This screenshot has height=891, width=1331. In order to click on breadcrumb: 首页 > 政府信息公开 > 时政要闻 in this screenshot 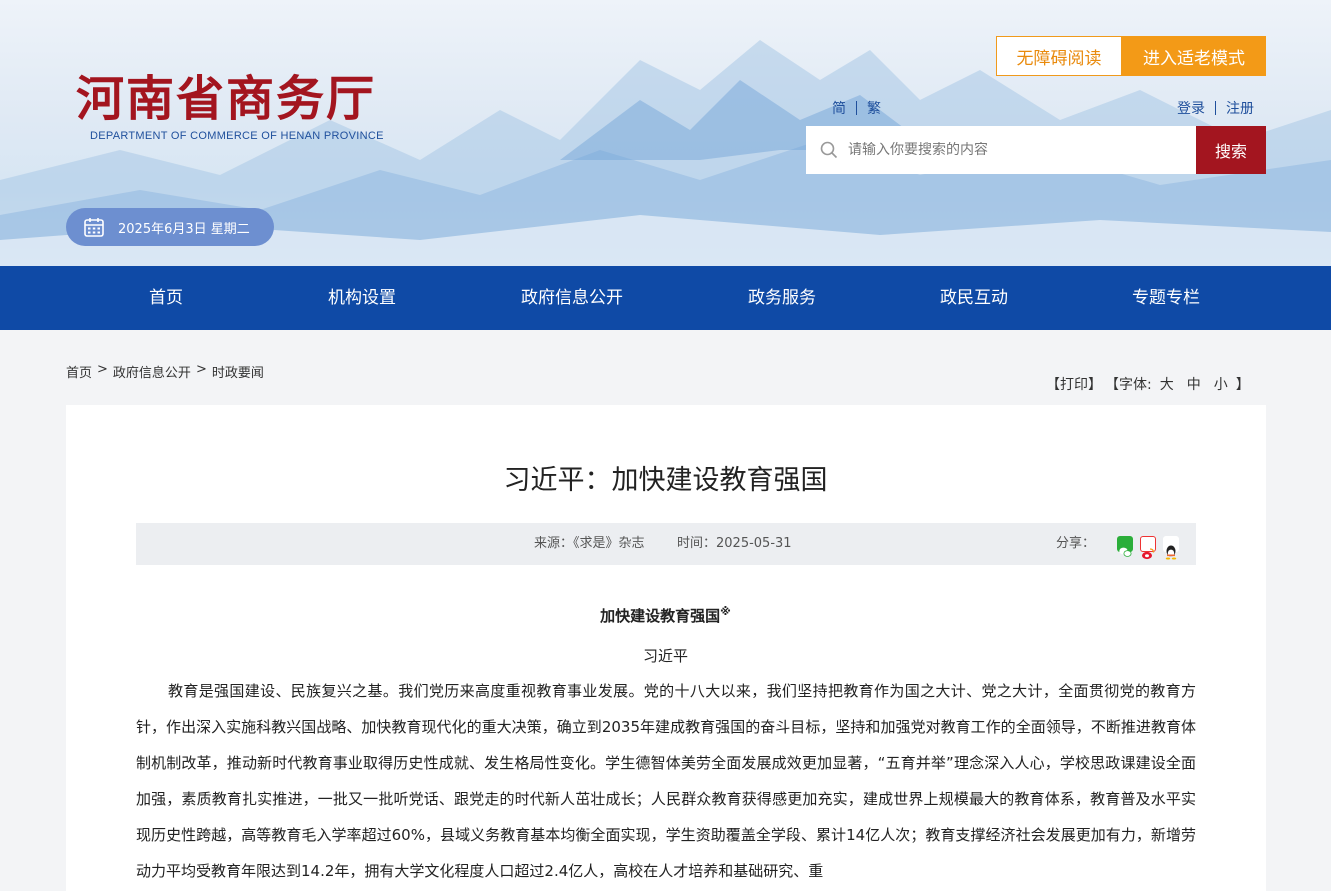, I will do `click(165, 371)`.